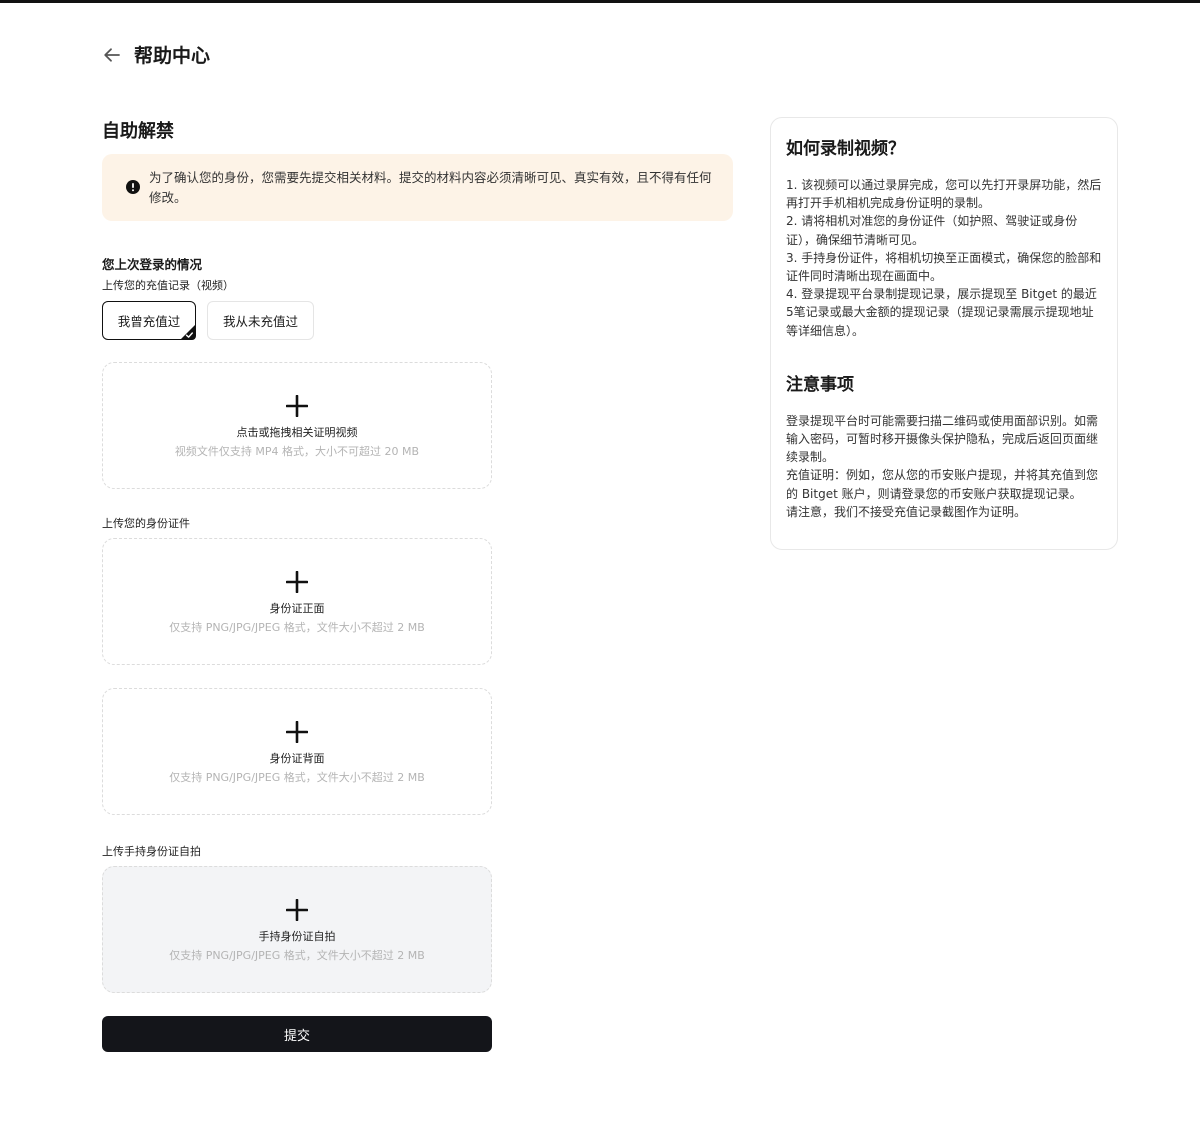  Describe the element at coordinates (932, 230) in the screenshot. I see `step-item: 2. 请将相机对准您的身份证件（如护照、驾驶证或身份证），确保细节清晰可见。` at that location.